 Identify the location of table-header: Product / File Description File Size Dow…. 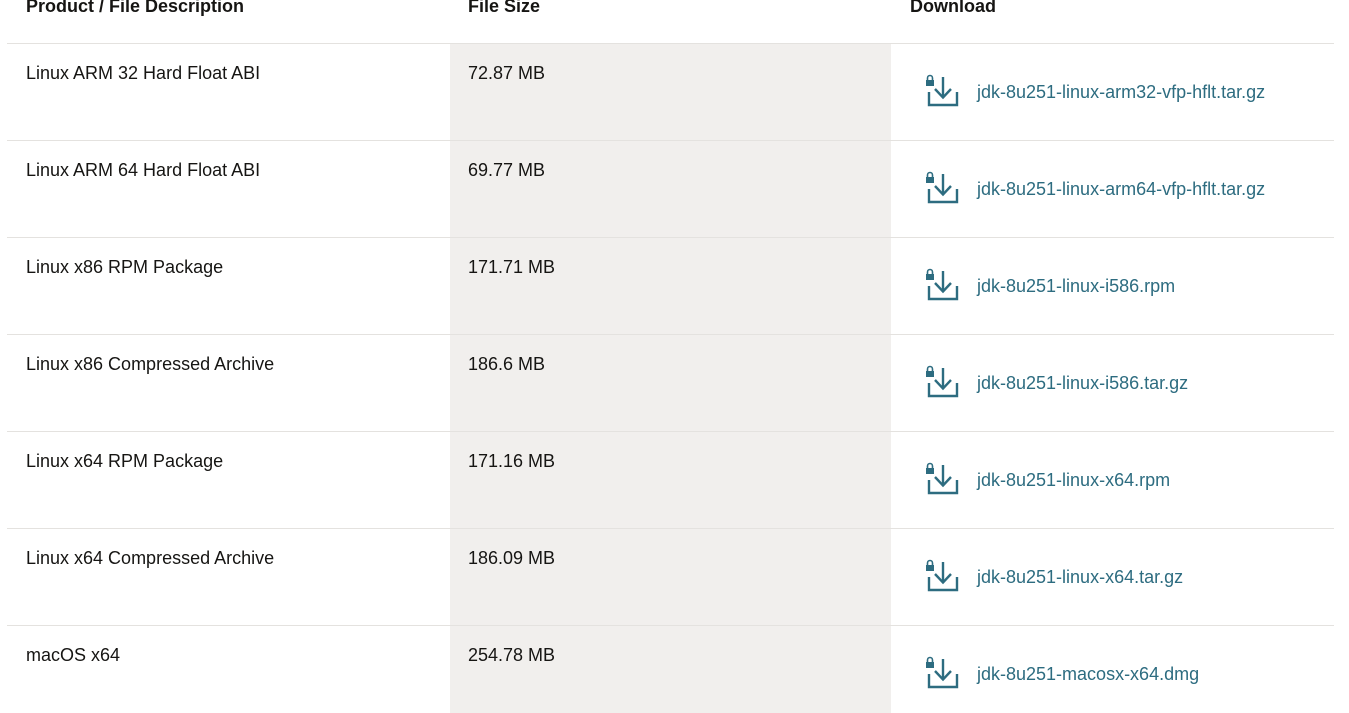
(670, 22).